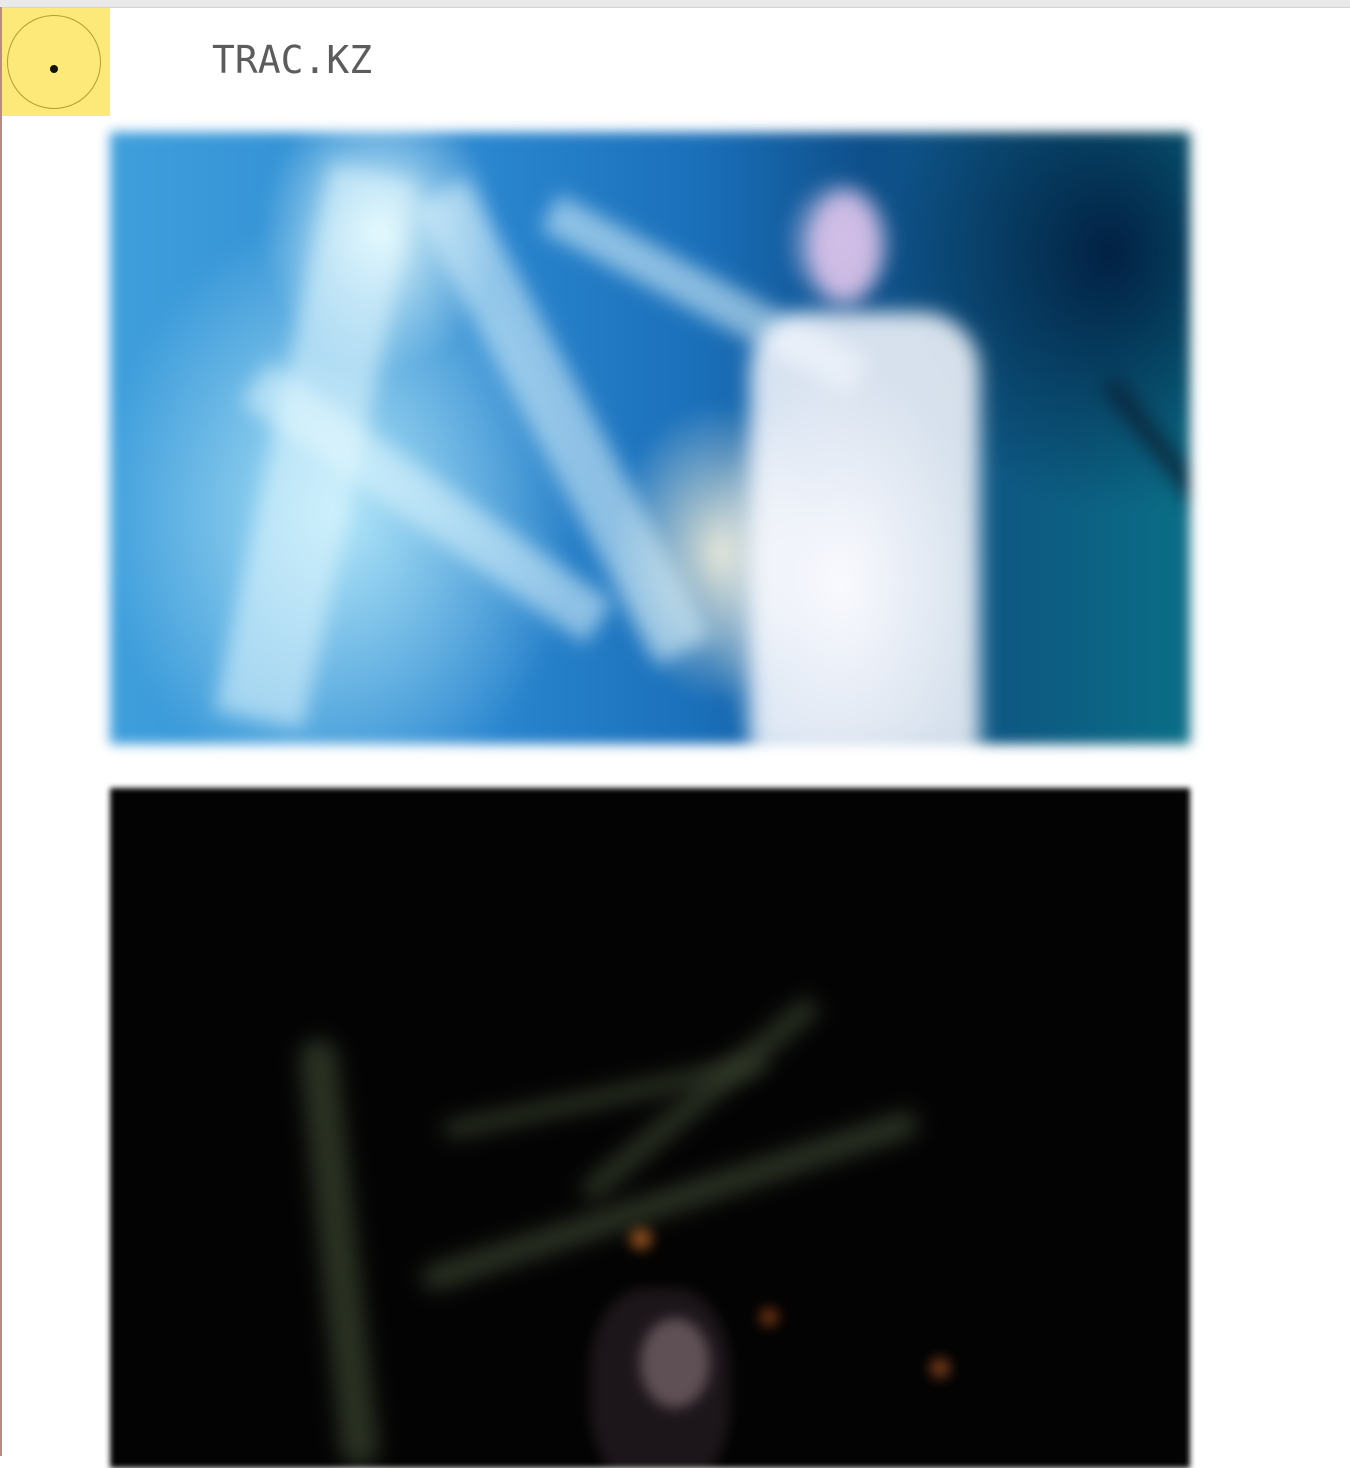  Describe the element at coordinates (1145, 531) in the screenshot. I see `microphone-stand` at that location.